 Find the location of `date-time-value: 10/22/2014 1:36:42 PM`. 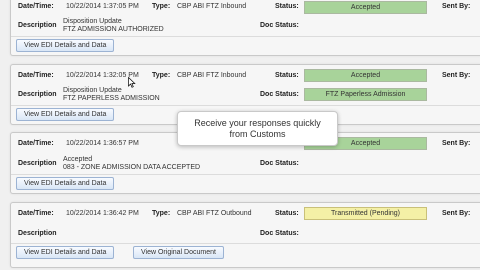

date-time-value: 10/22/2014 1:36:42 PM is located at coordinates (102, 213).